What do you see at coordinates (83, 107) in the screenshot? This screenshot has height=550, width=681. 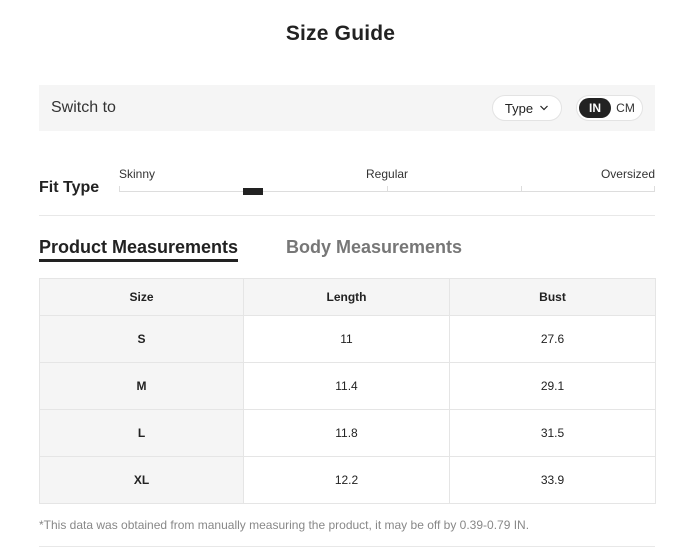 I see `switch-label: Switch to` at bounding box center [83, 107].